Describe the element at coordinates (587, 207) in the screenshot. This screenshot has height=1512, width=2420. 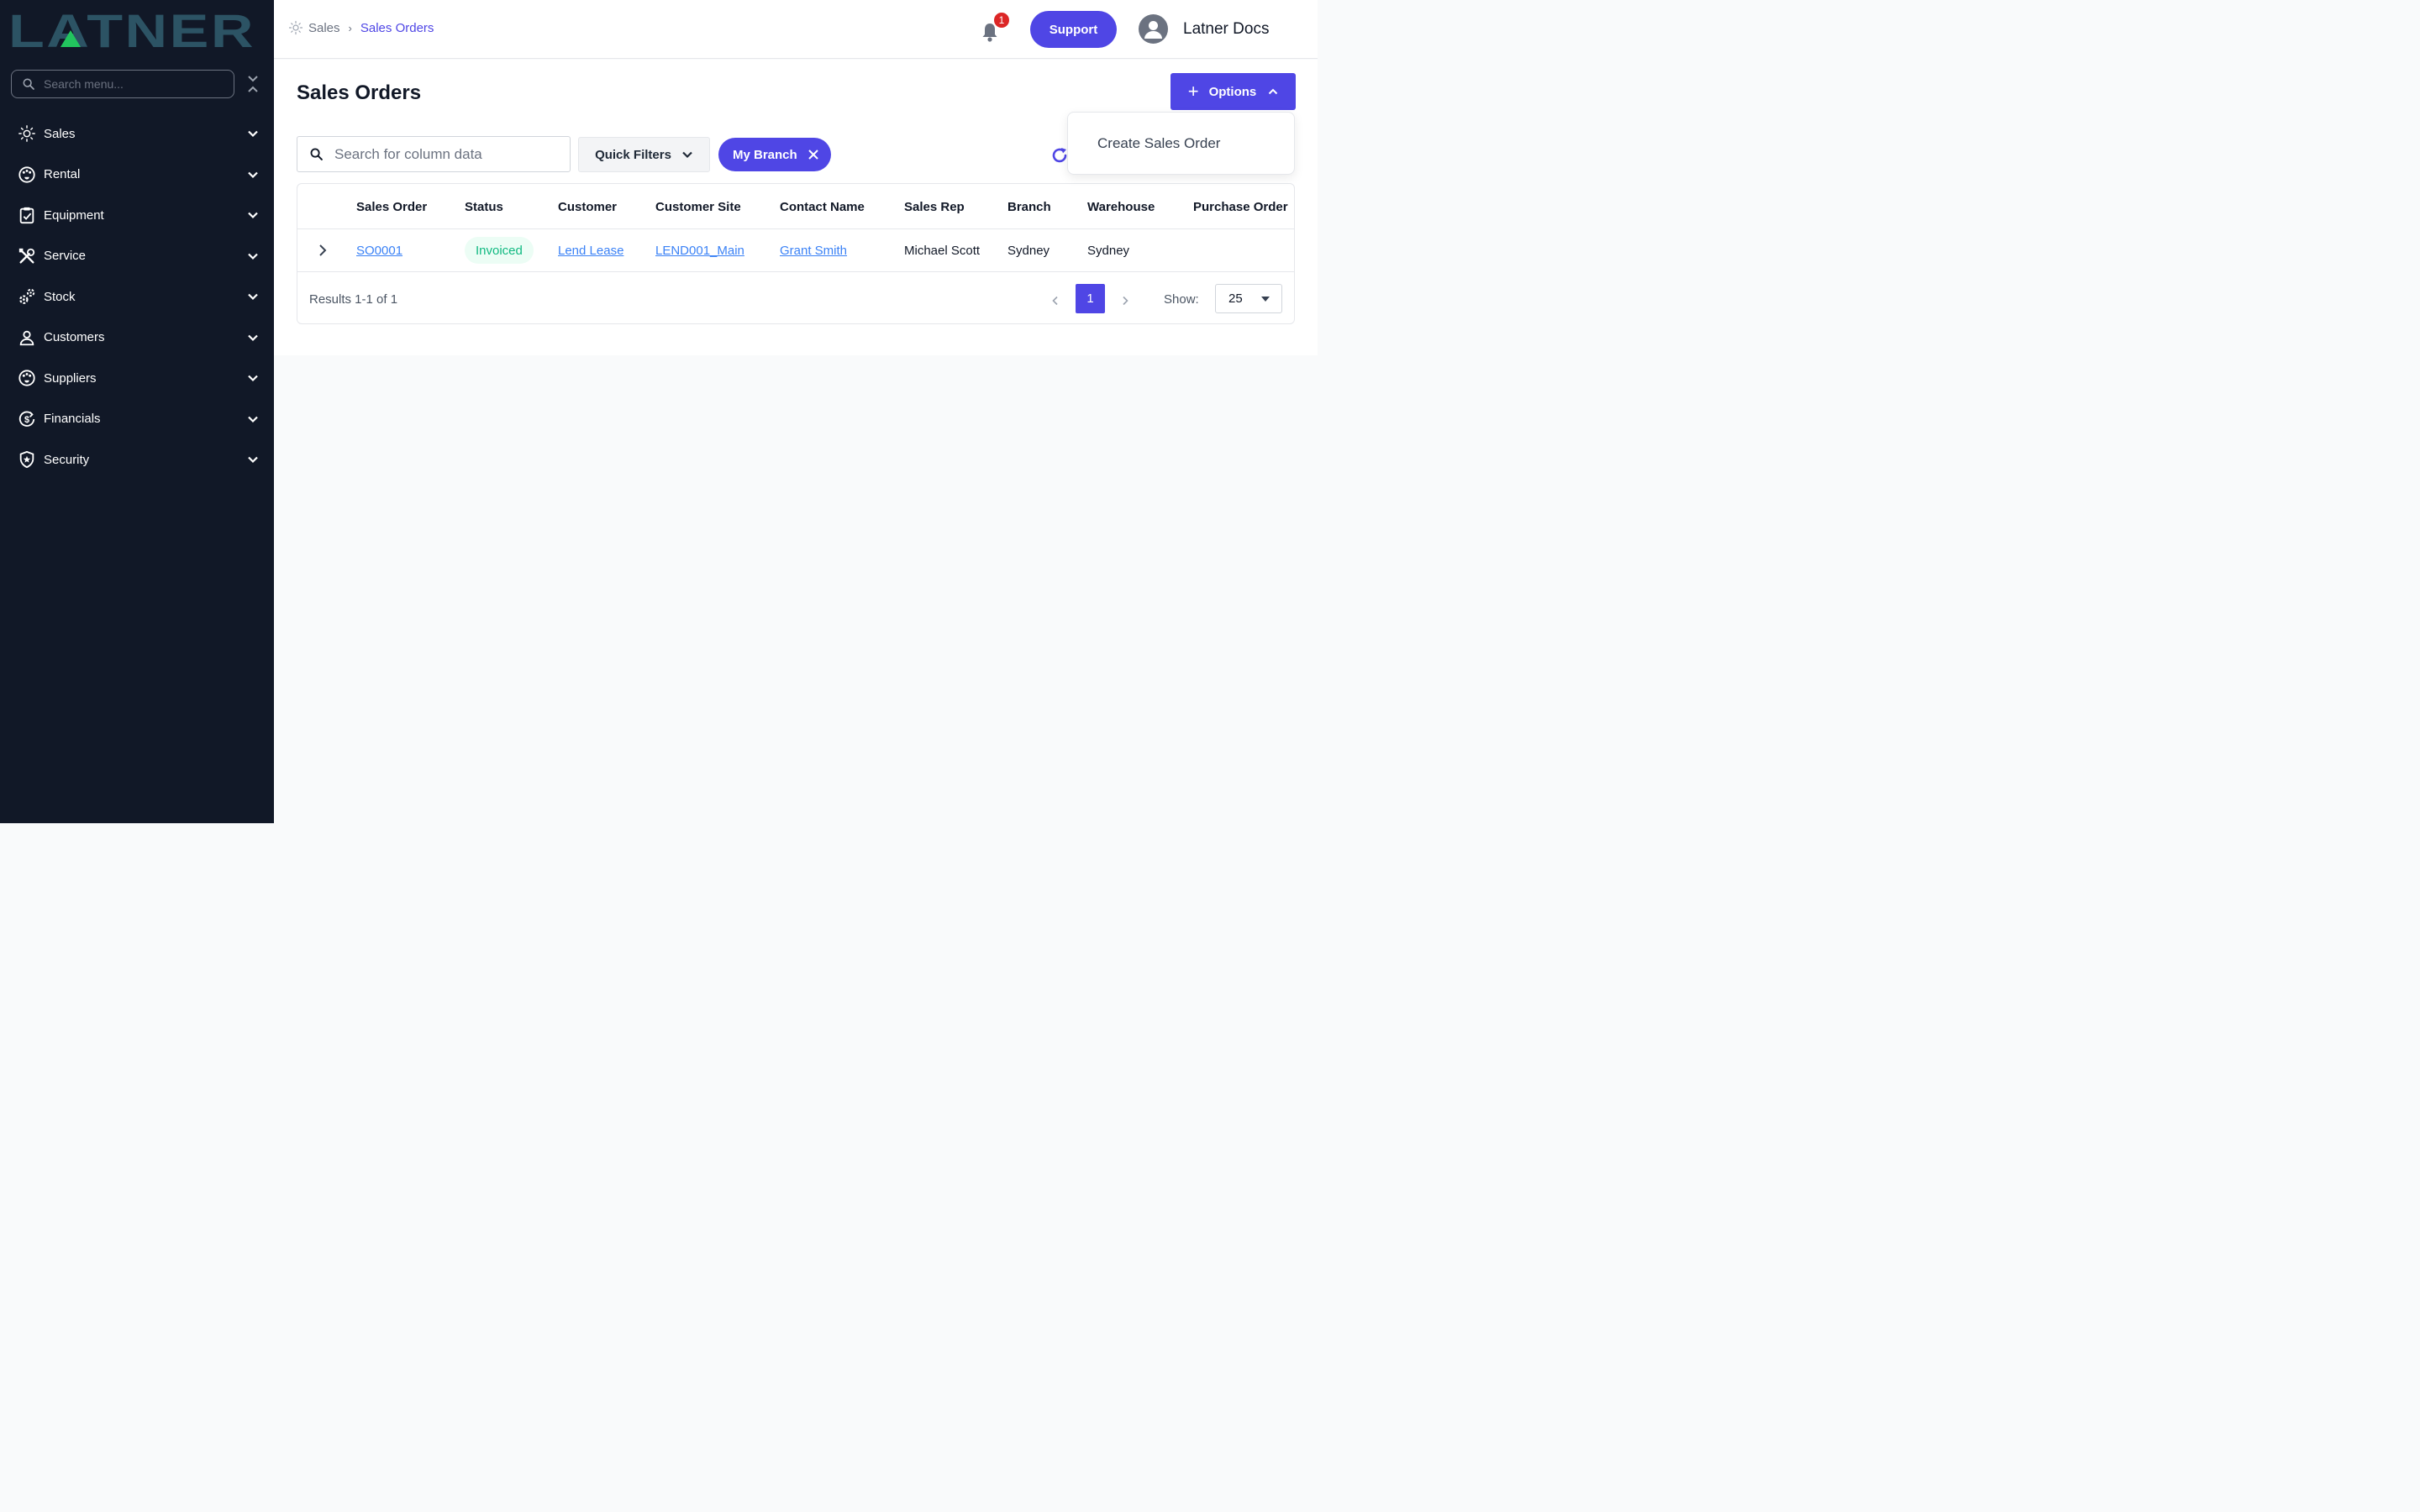
I see `column-header: Customer` at that location.